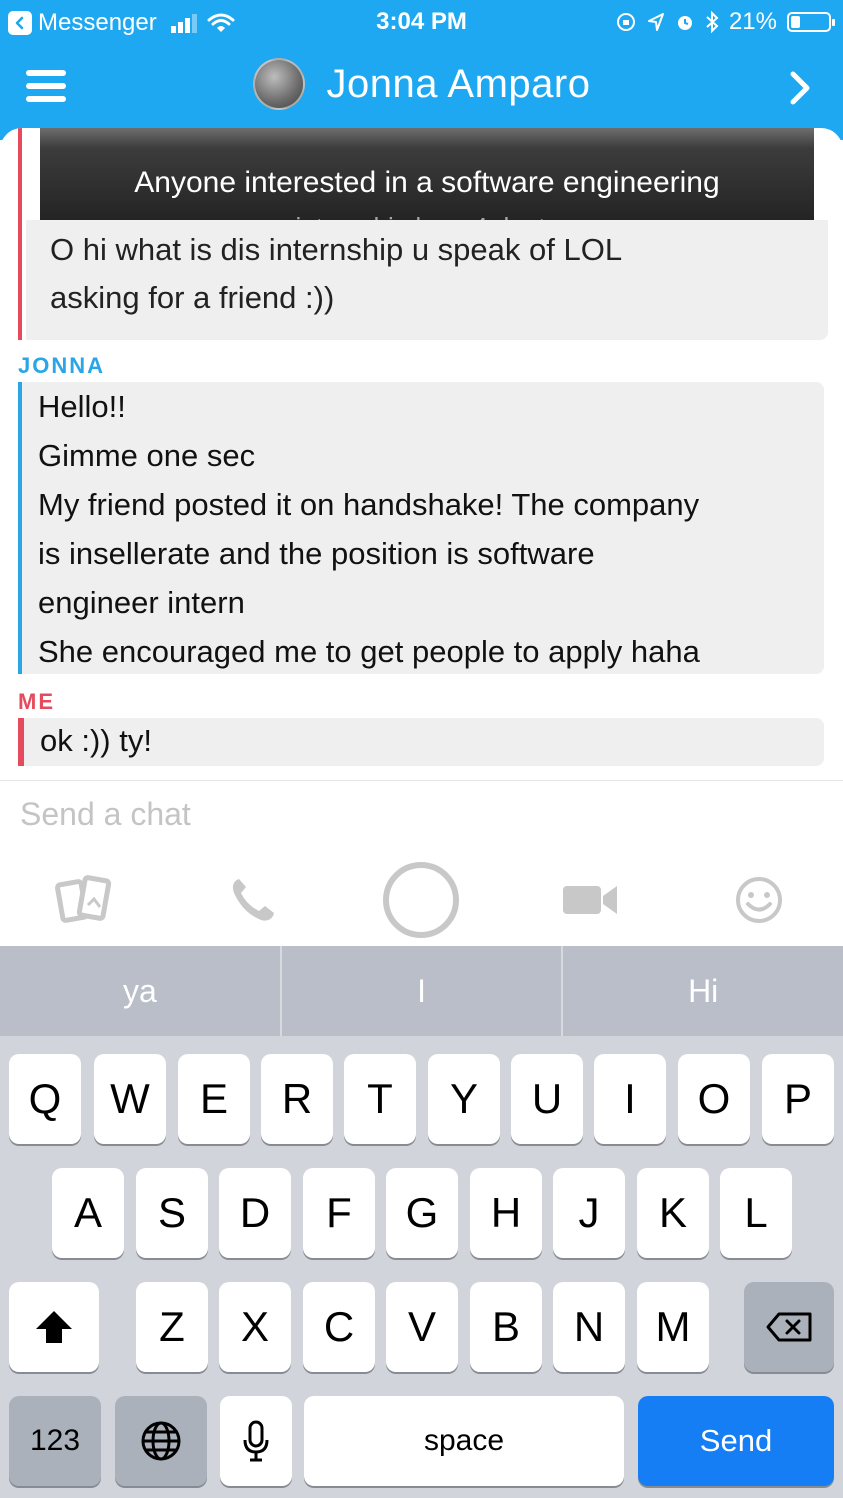 This screenshot has height=1498, width=843. I want to click on microphone-icon, so click(256, 1441).